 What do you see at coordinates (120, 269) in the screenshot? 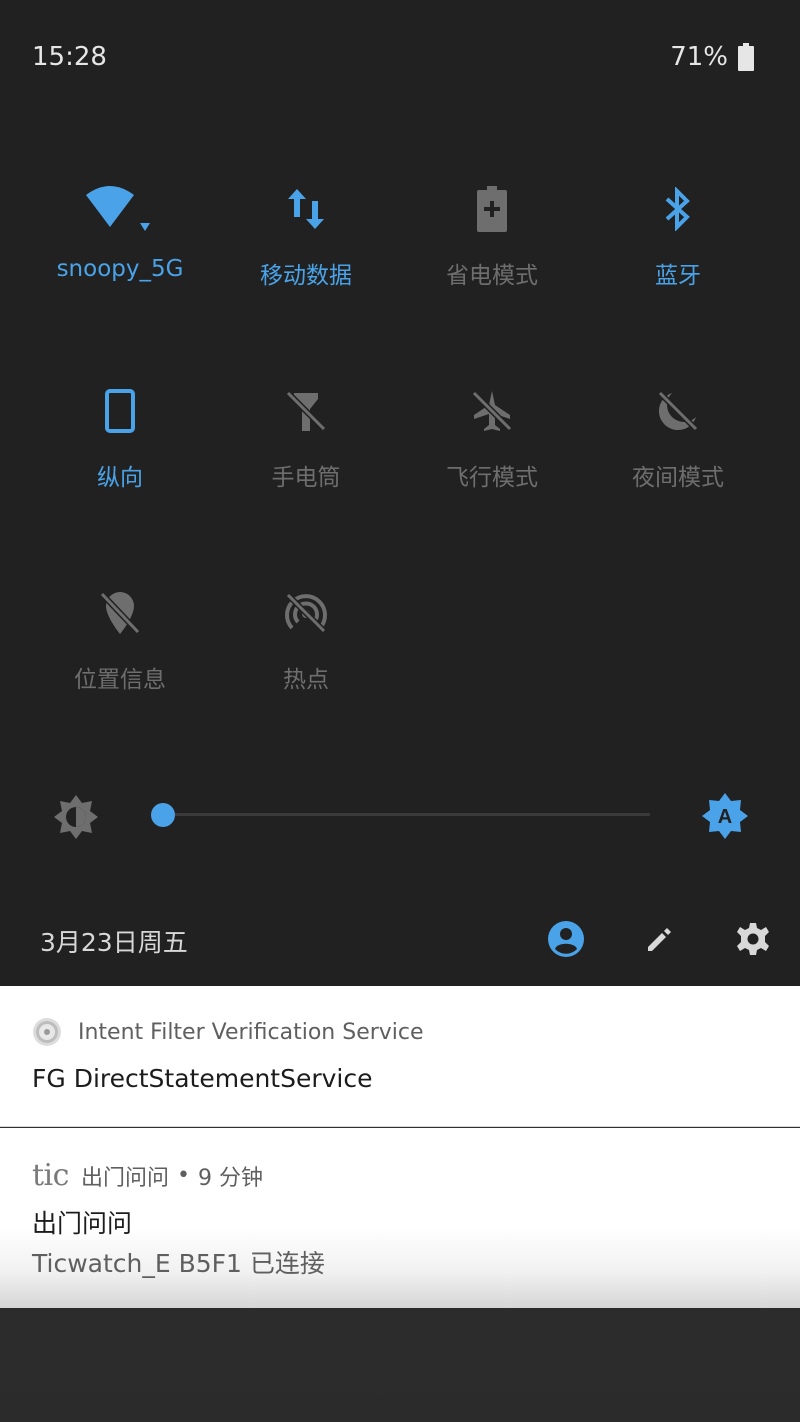
I see `tile-label: snoopy_5G` at bounding box center [120, 269].